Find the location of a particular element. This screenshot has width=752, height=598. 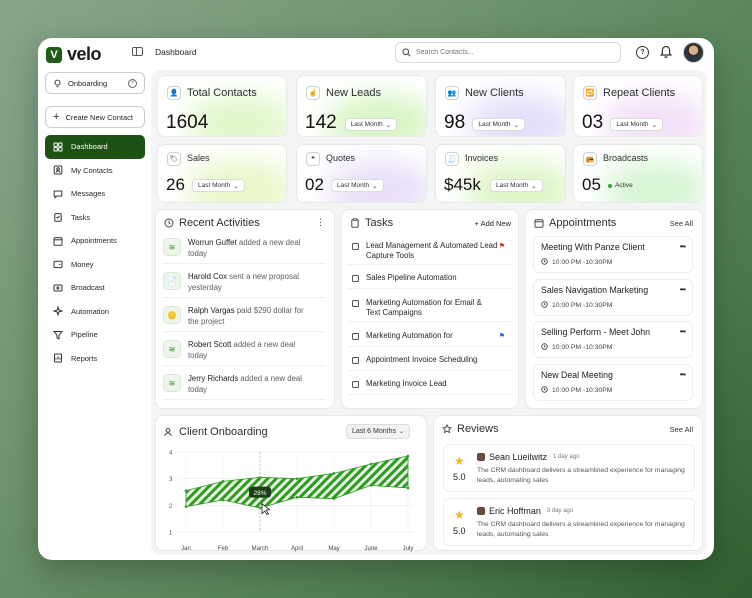

activity-icon: ≋ is located at coordinates (172, 349).